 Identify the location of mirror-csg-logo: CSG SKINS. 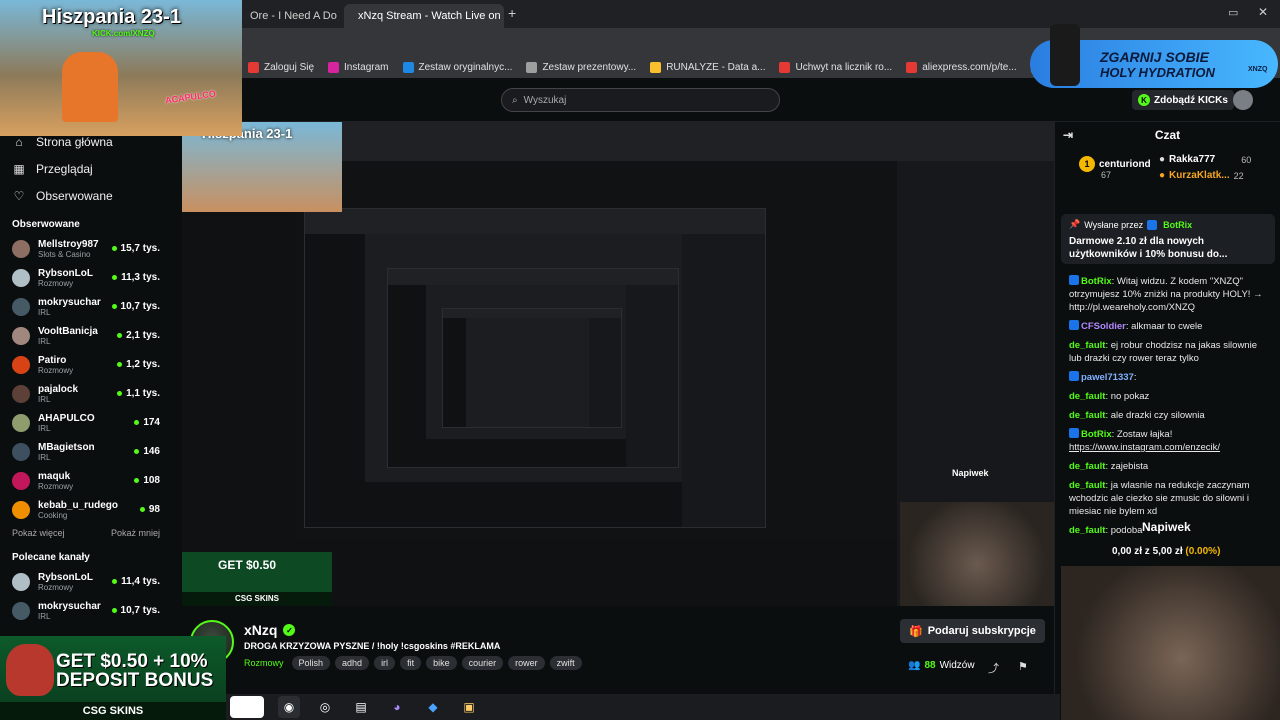
(257, 599).